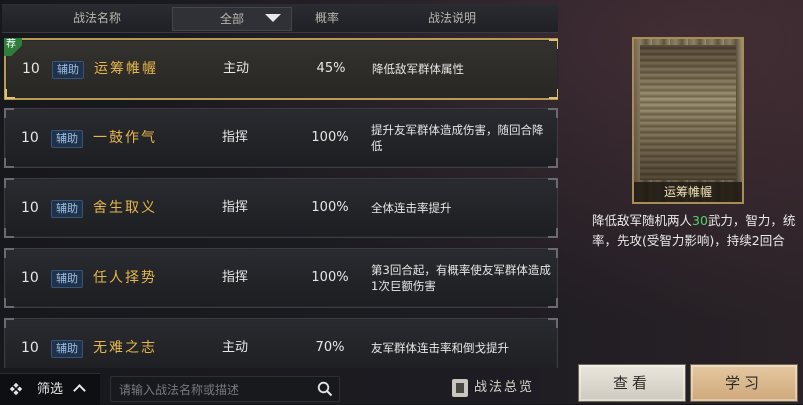 This screenshot has height=405, width=803. What do you see at coordinates (331, 68) in the screenshot?
I see `skill-probability: 45%` at bounding box center [331, 68].